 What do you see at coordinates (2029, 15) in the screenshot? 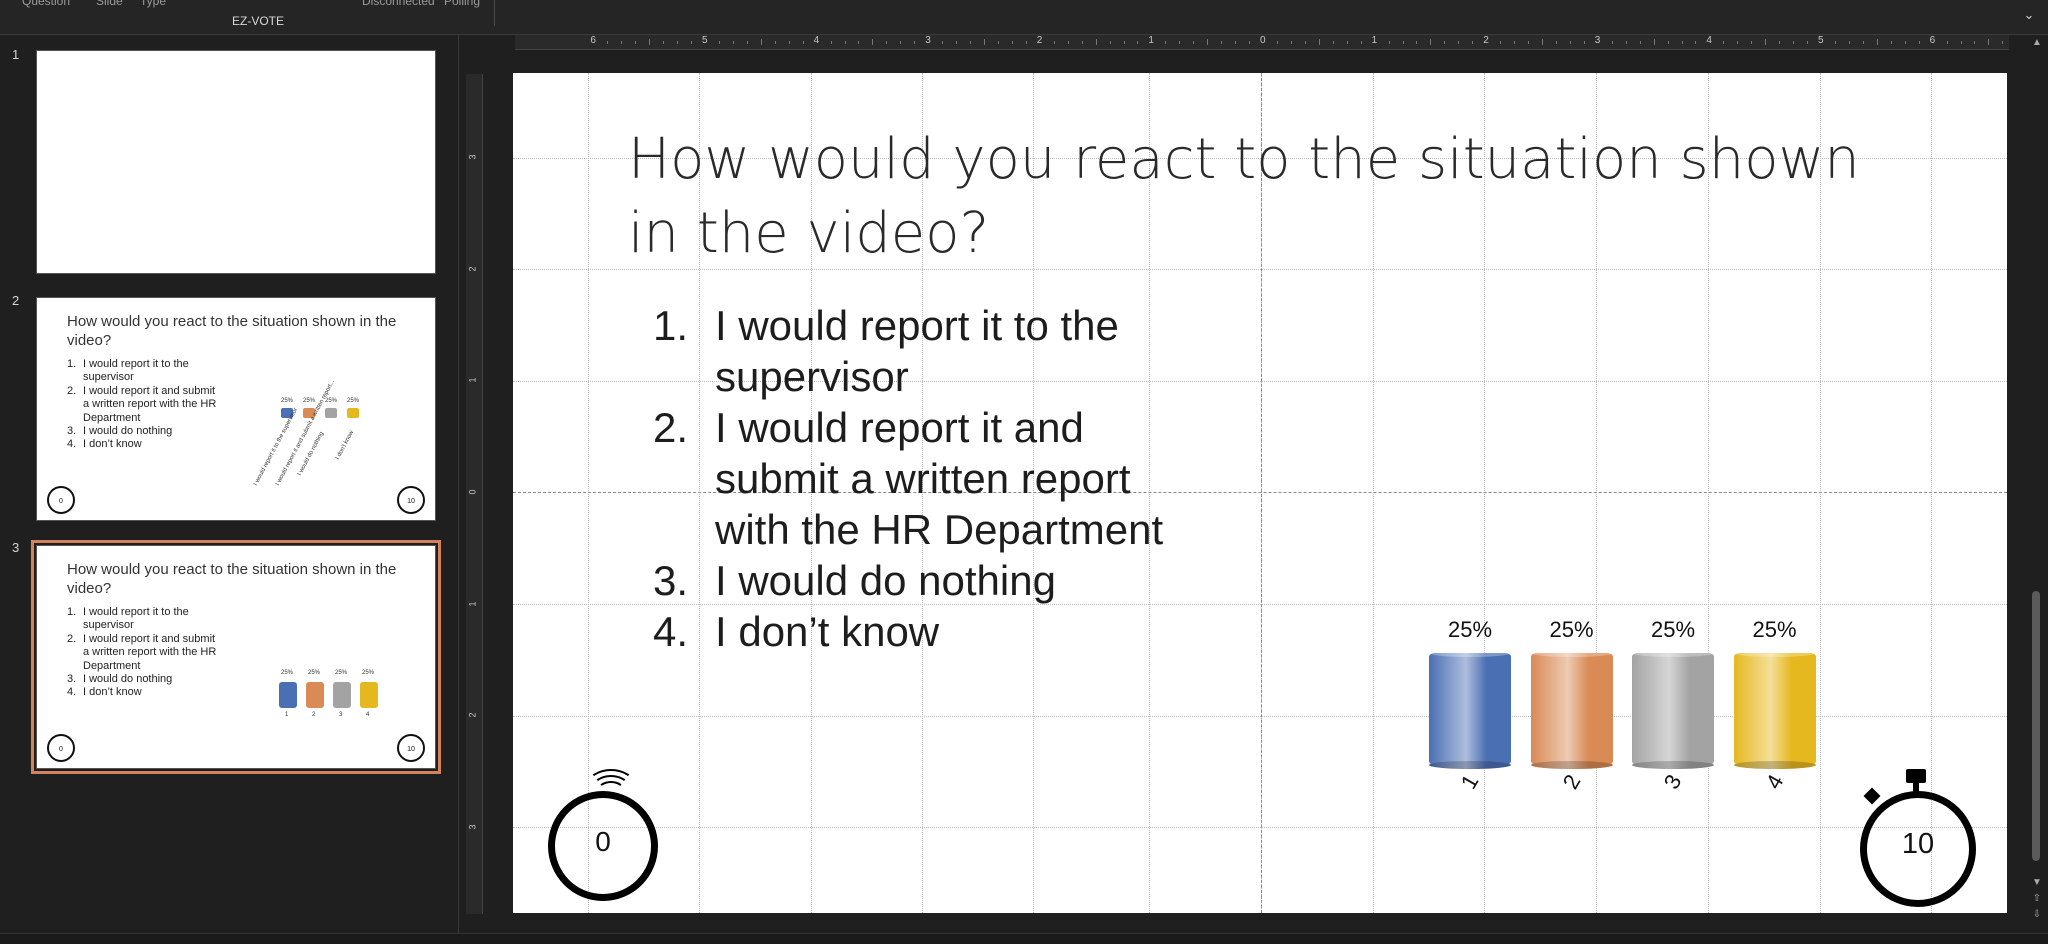
I see `ribbon-collapse-icon: ⌄` at bounding box center [2029, 15].